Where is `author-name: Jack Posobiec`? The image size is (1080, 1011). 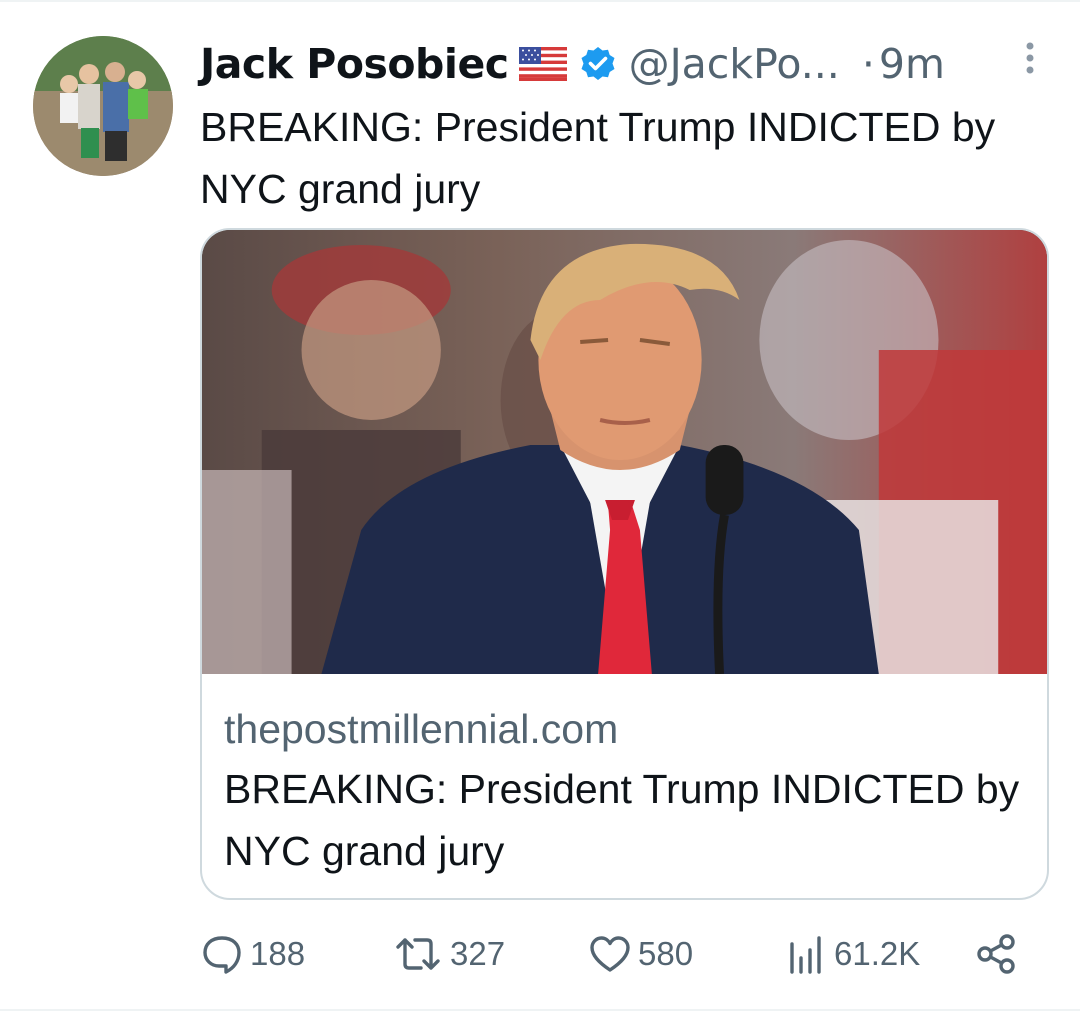
author-name: Jack Posobiec is located at coordinates (354, 64).